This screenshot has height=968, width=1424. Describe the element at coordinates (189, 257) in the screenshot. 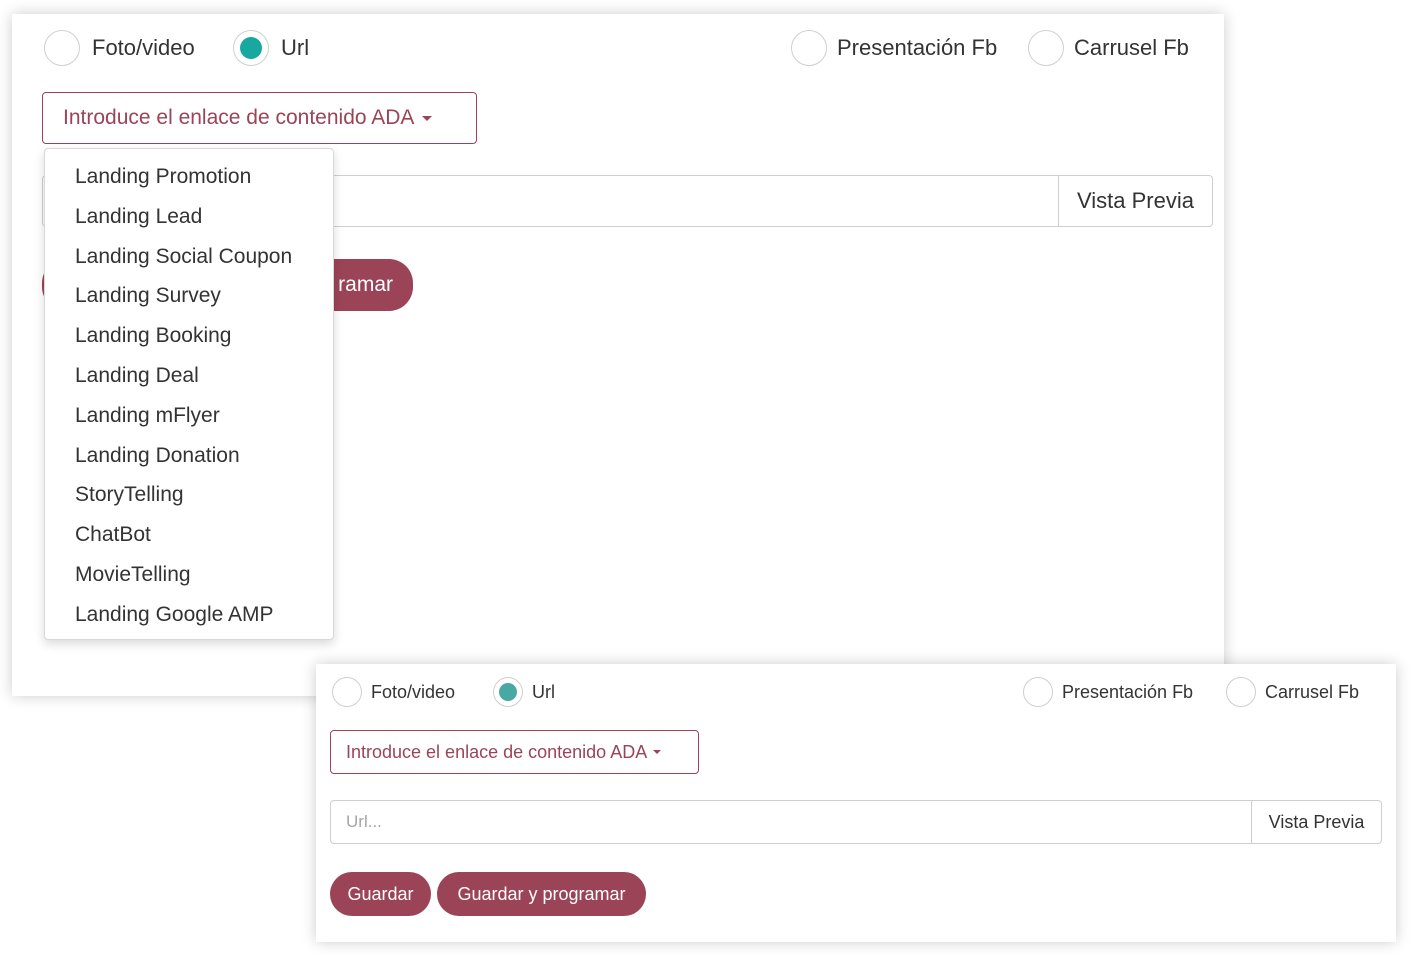

I see `menu-item-landing-social-coupon: Landing Social Coupon` at that location.